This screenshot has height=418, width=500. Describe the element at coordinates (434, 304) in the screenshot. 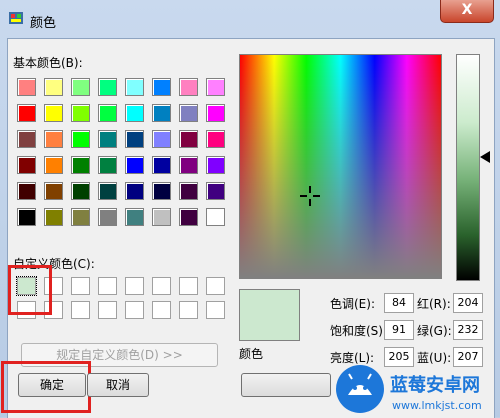

I see `red-label: 红(R):` at that location.